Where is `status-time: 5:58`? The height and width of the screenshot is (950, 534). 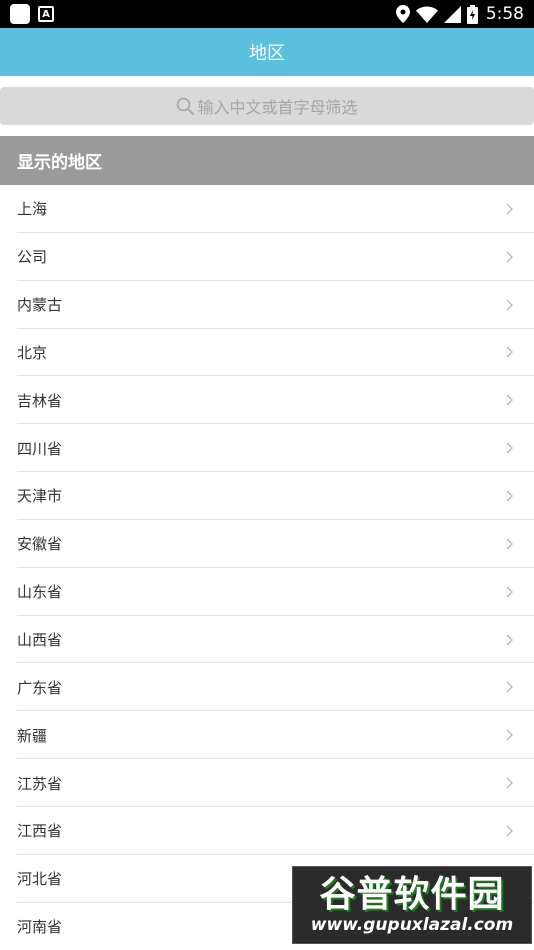 status-time: 5:58 is located at coordinates (504, 14).